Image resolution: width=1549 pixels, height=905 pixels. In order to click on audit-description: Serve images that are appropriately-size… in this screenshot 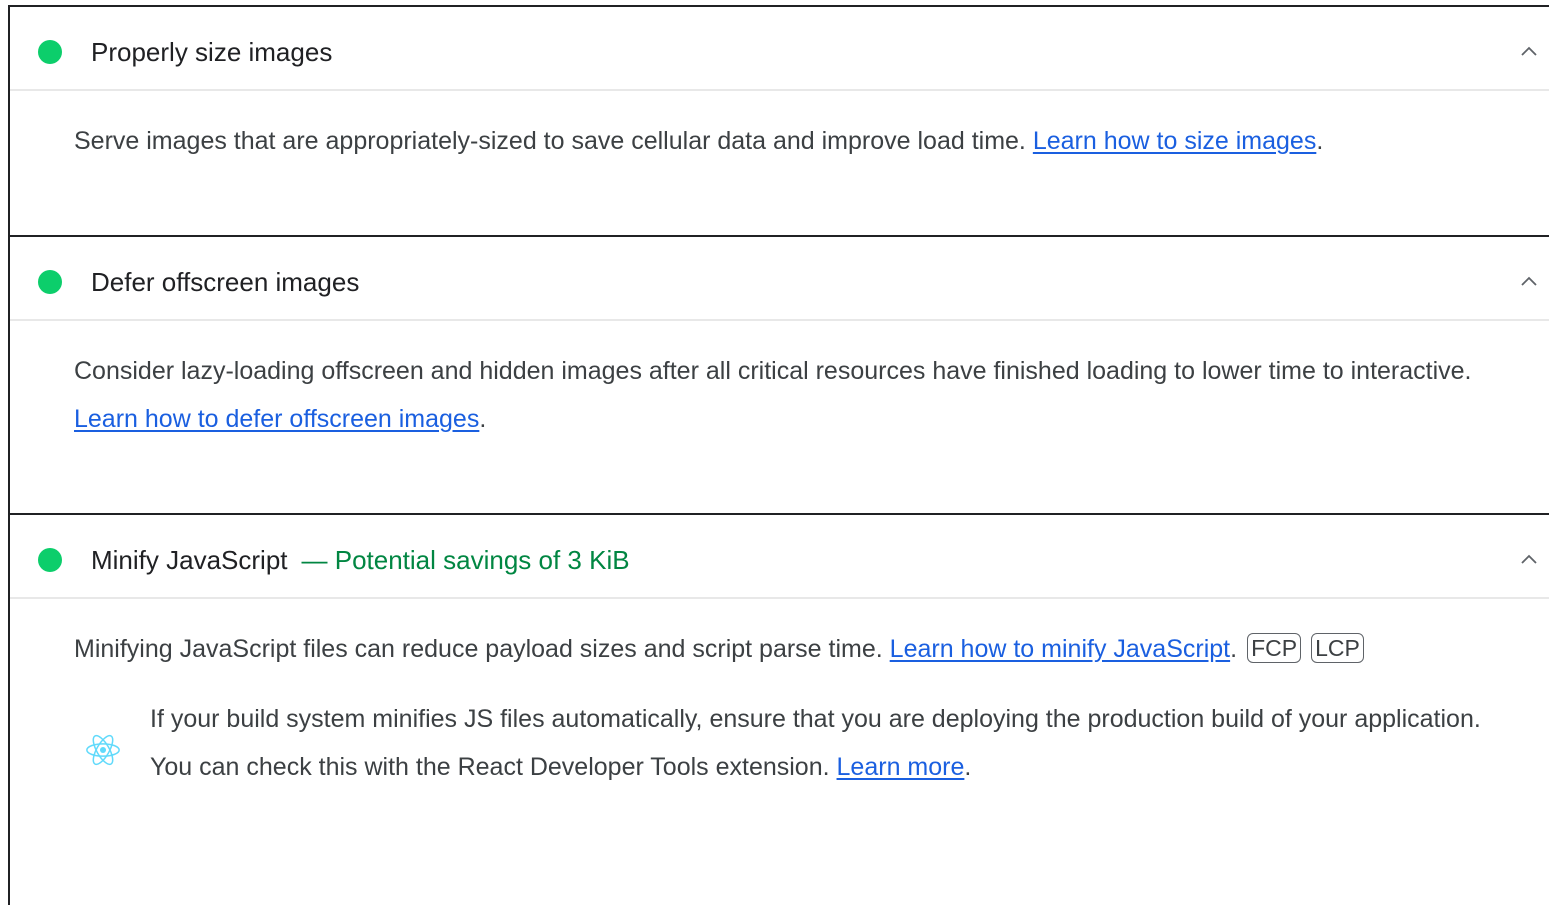, I will do `click(779, 128)`.